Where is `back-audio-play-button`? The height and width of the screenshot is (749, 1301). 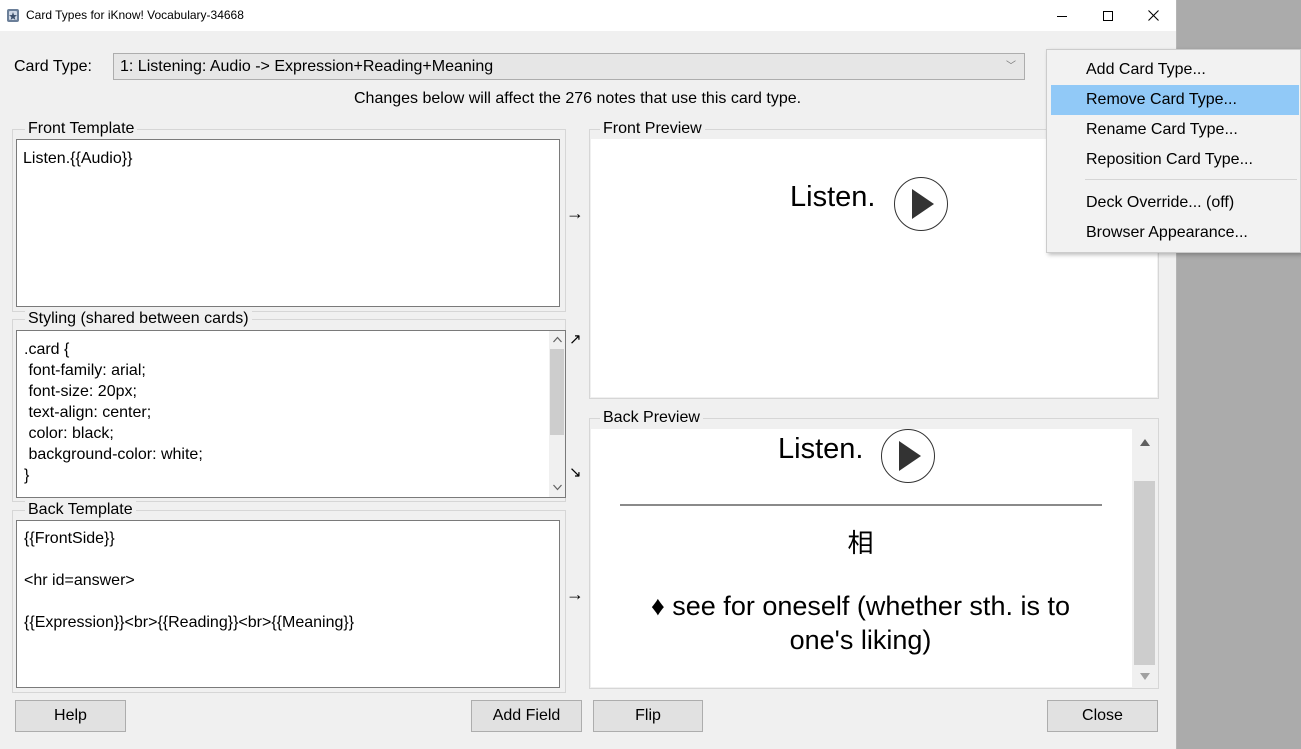 back-audio-play-button is located at coordinates (908, 456).